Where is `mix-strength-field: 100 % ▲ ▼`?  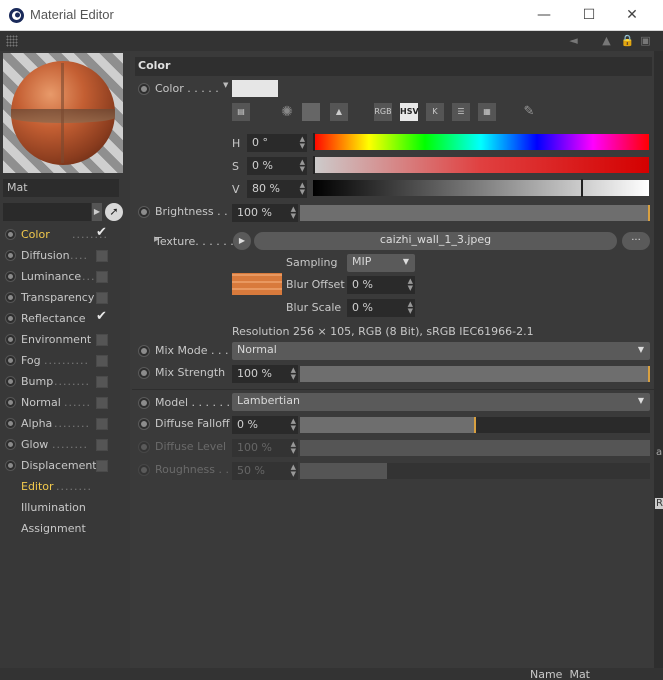 mix-strength-field: 100 % ▲ ▼ is located at coordinates (265, 374).